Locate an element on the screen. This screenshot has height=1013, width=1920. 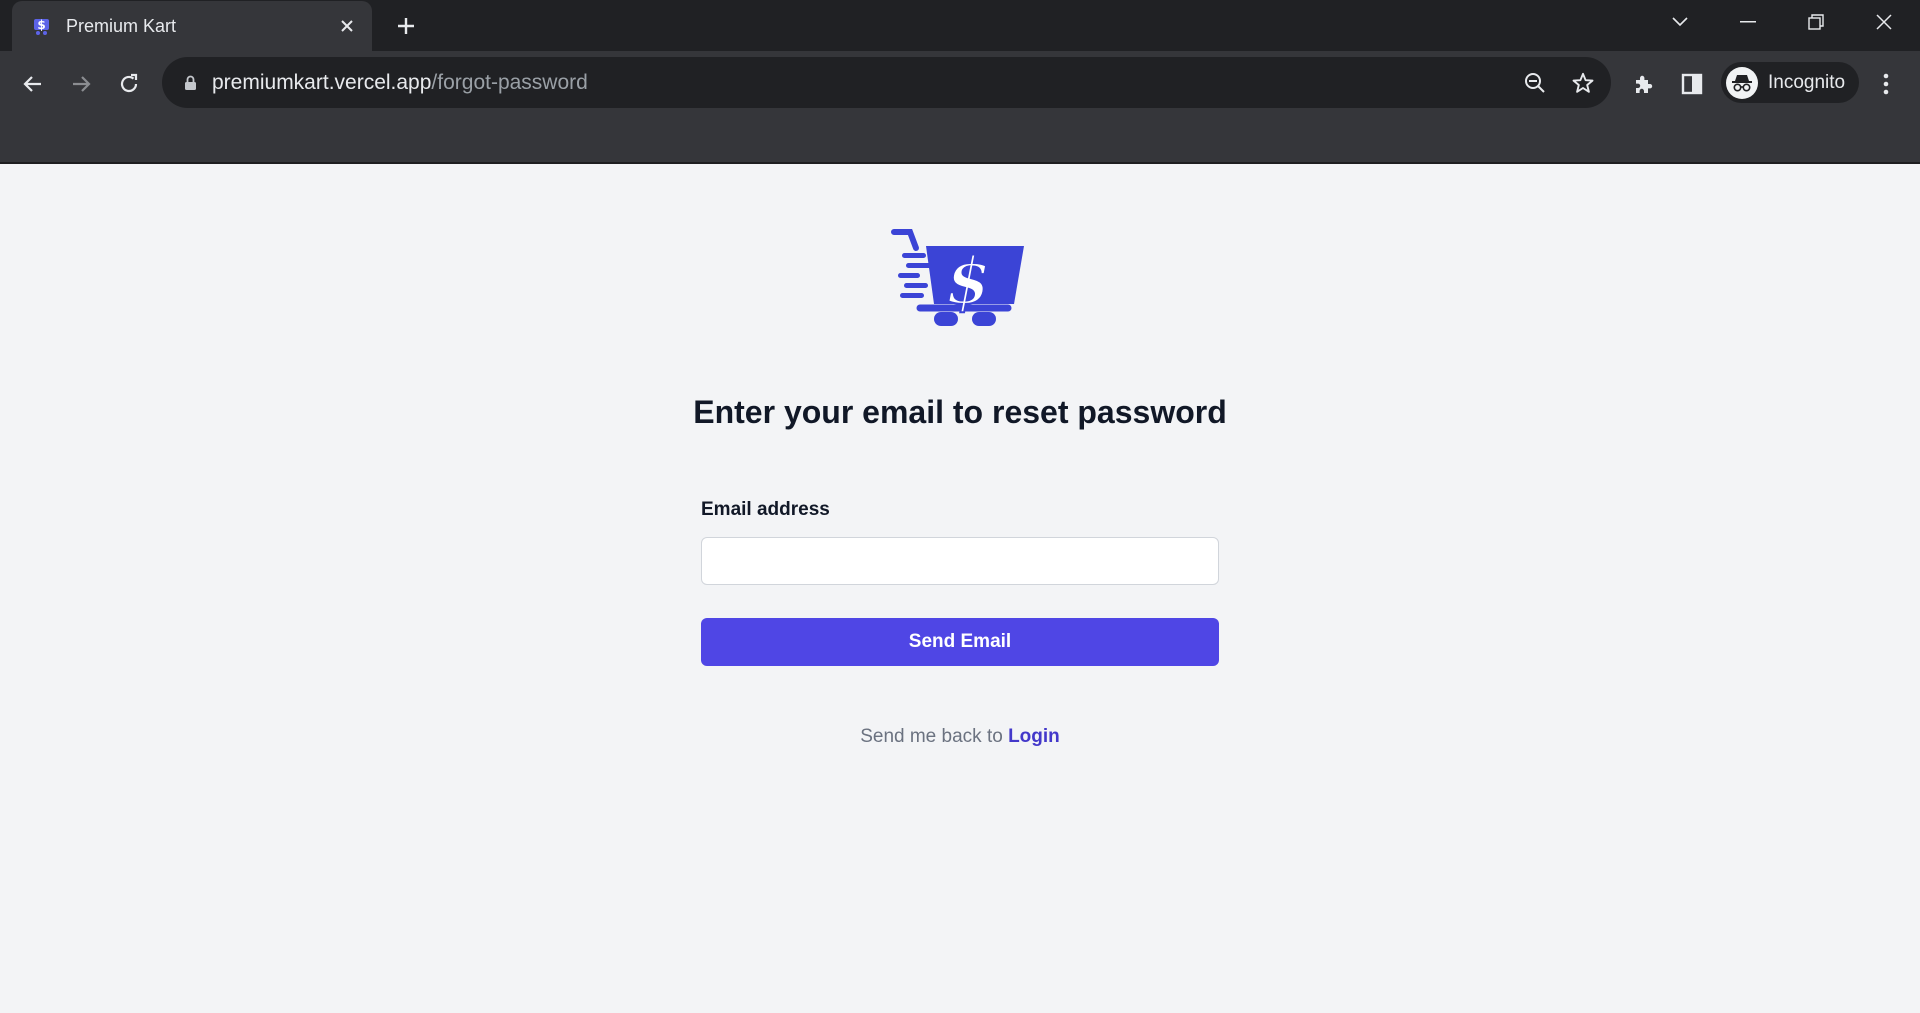
back-to-login-text: Send me back to Login is located at coordinates (960, 737).